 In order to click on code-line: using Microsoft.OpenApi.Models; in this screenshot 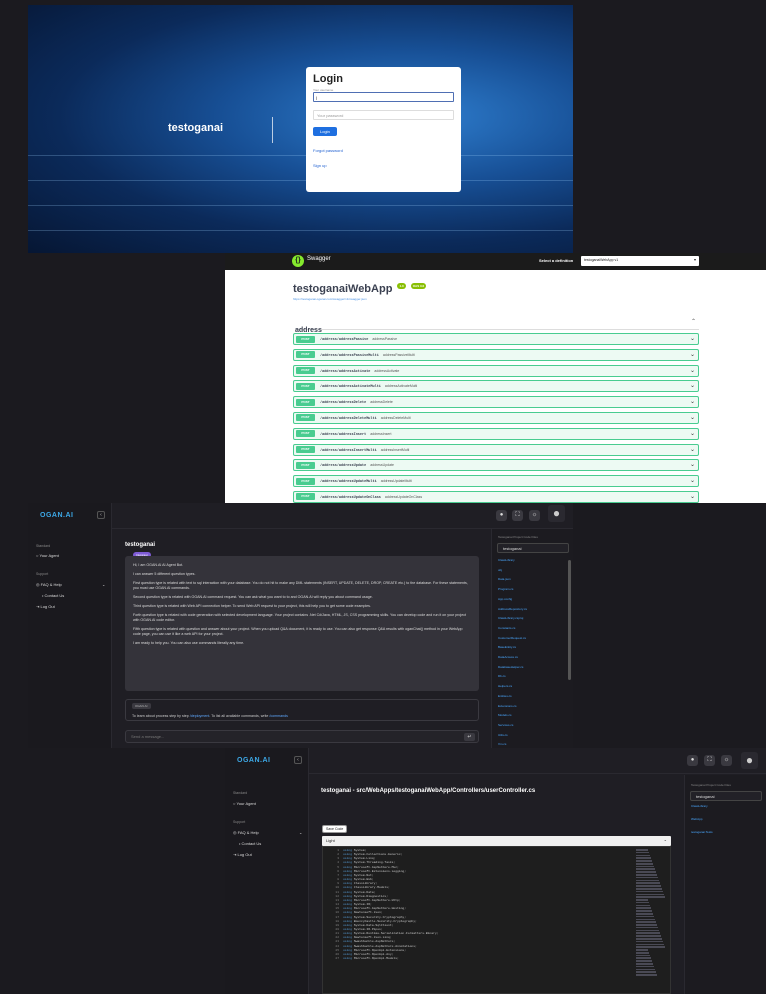, I will do `click(390, 959)`.